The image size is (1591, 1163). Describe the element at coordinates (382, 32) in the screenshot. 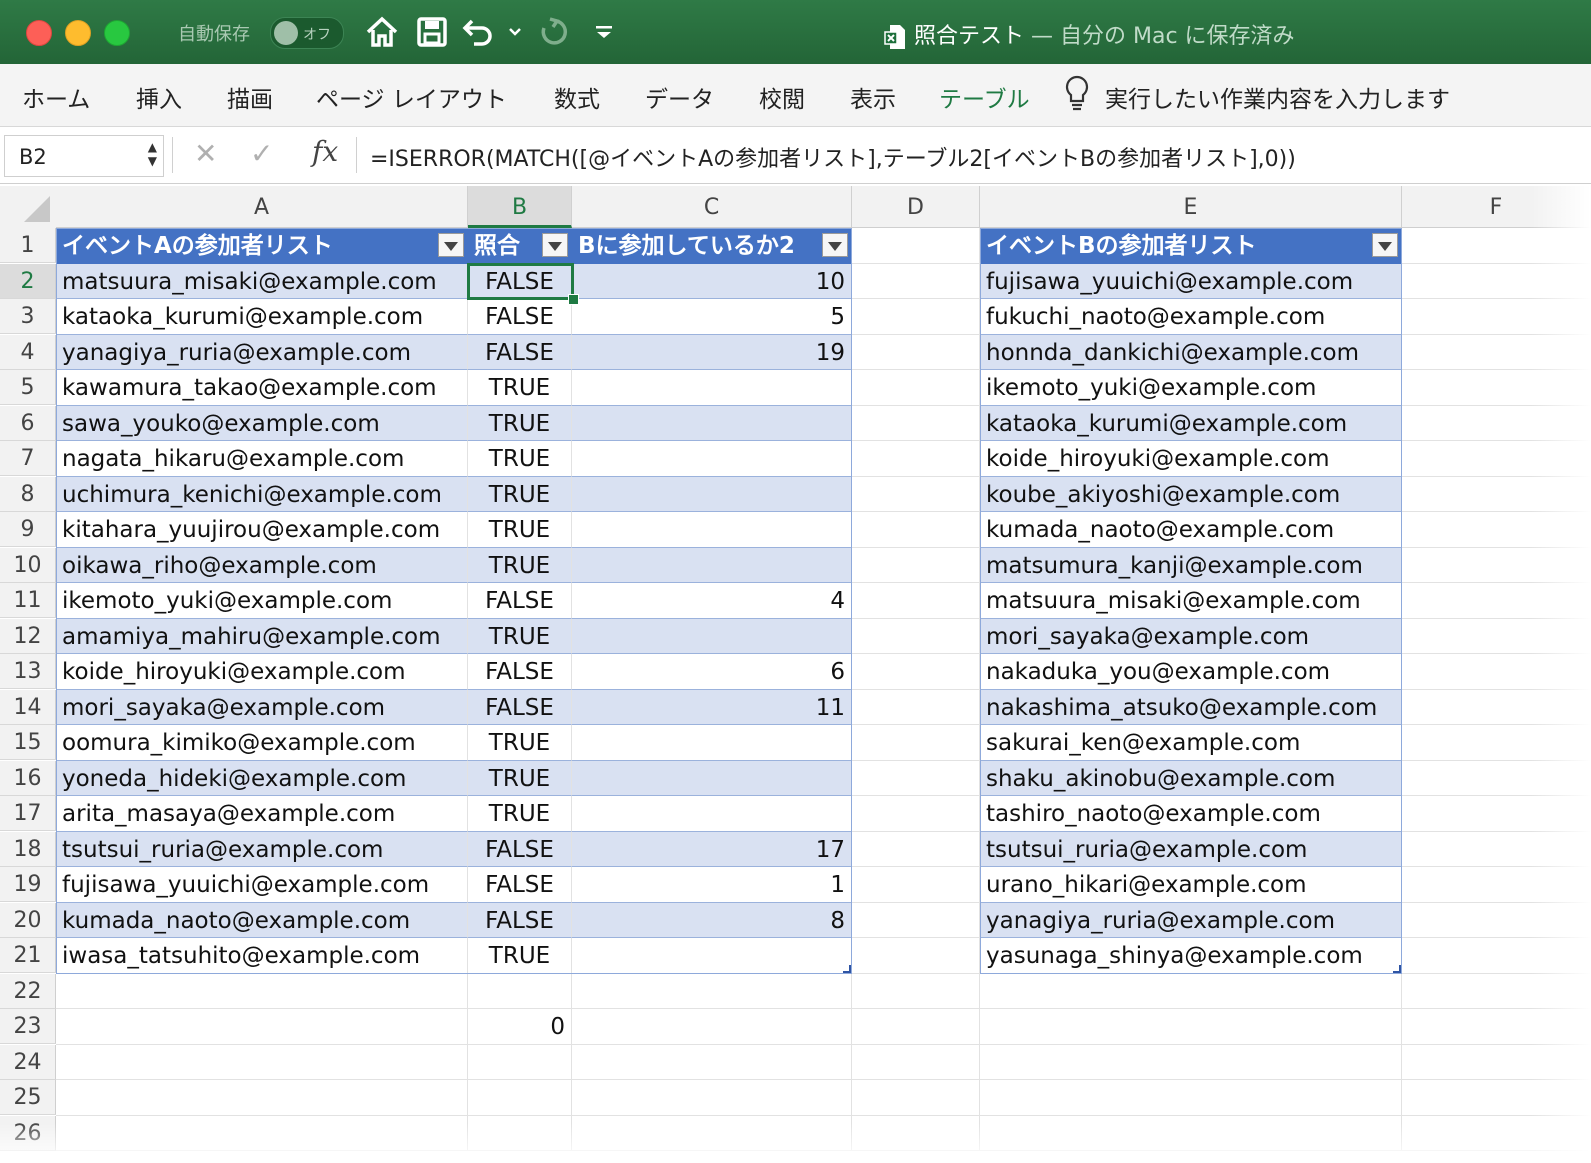

I see `home-icon` at that location.